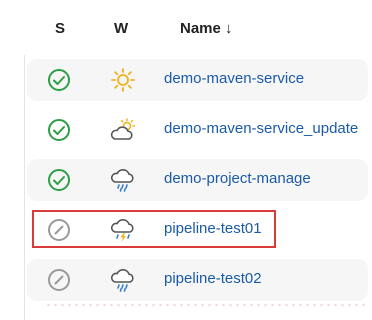  Describe the element at coordinates (59, 280) in the screenshot. I see `disabled-circle-icon` at that location.